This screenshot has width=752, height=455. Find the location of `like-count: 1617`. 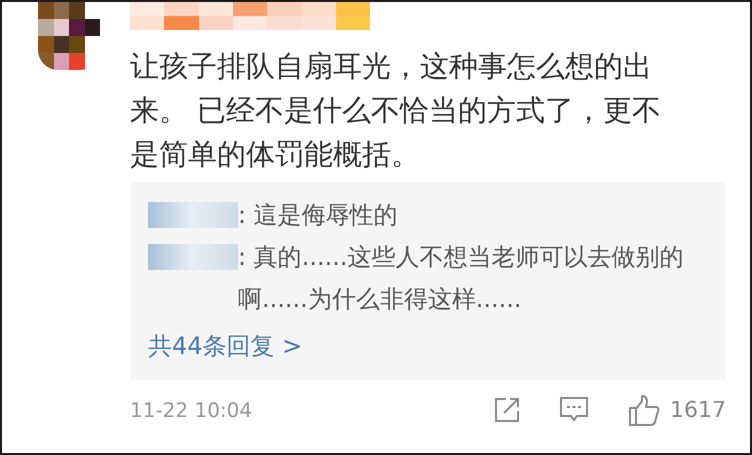

like-count: 1617 is located at coordinates (698, 410).